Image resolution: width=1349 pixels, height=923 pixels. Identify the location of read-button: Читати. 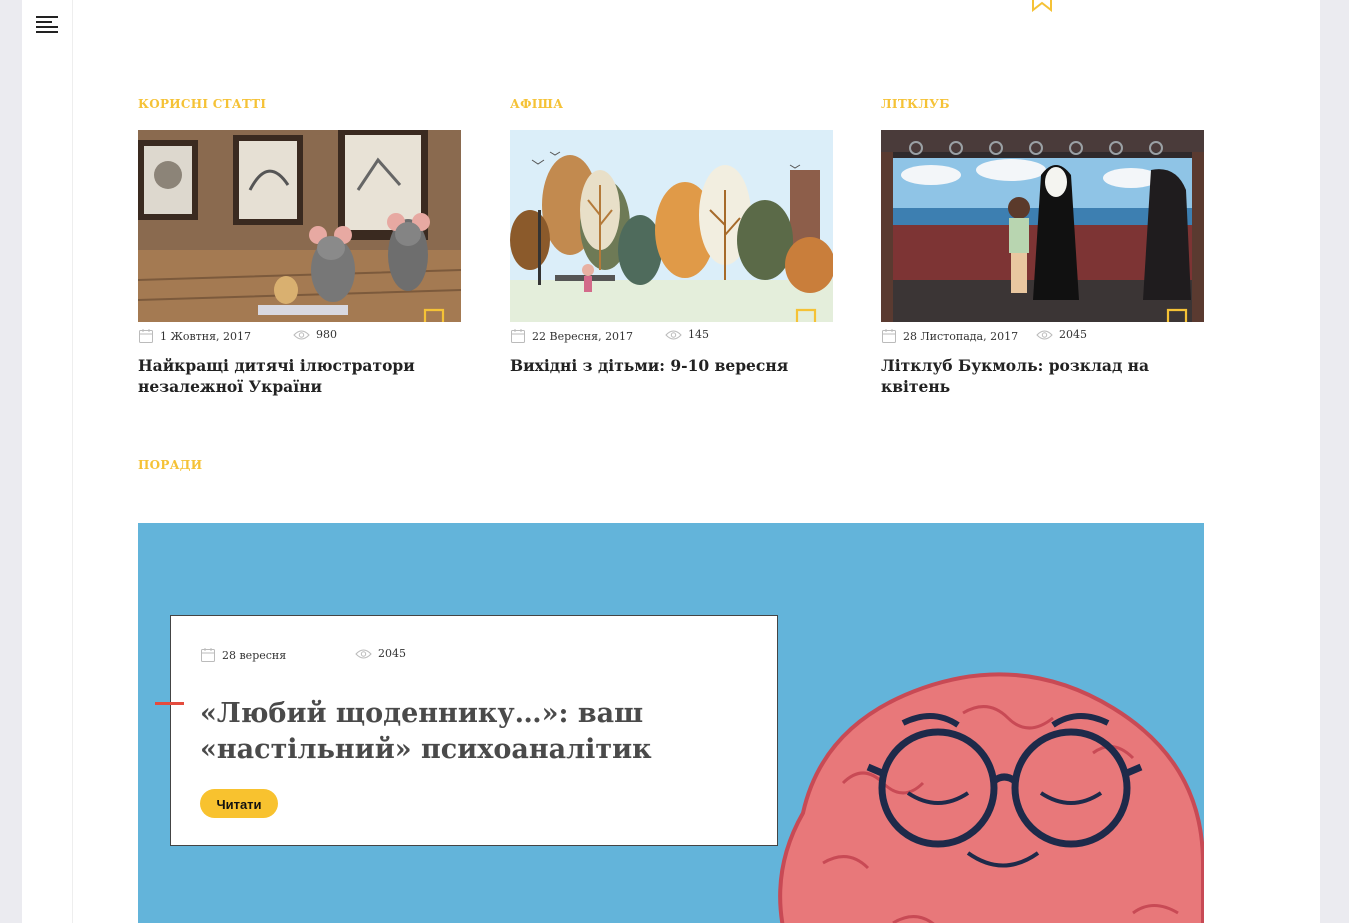
(239, 803).